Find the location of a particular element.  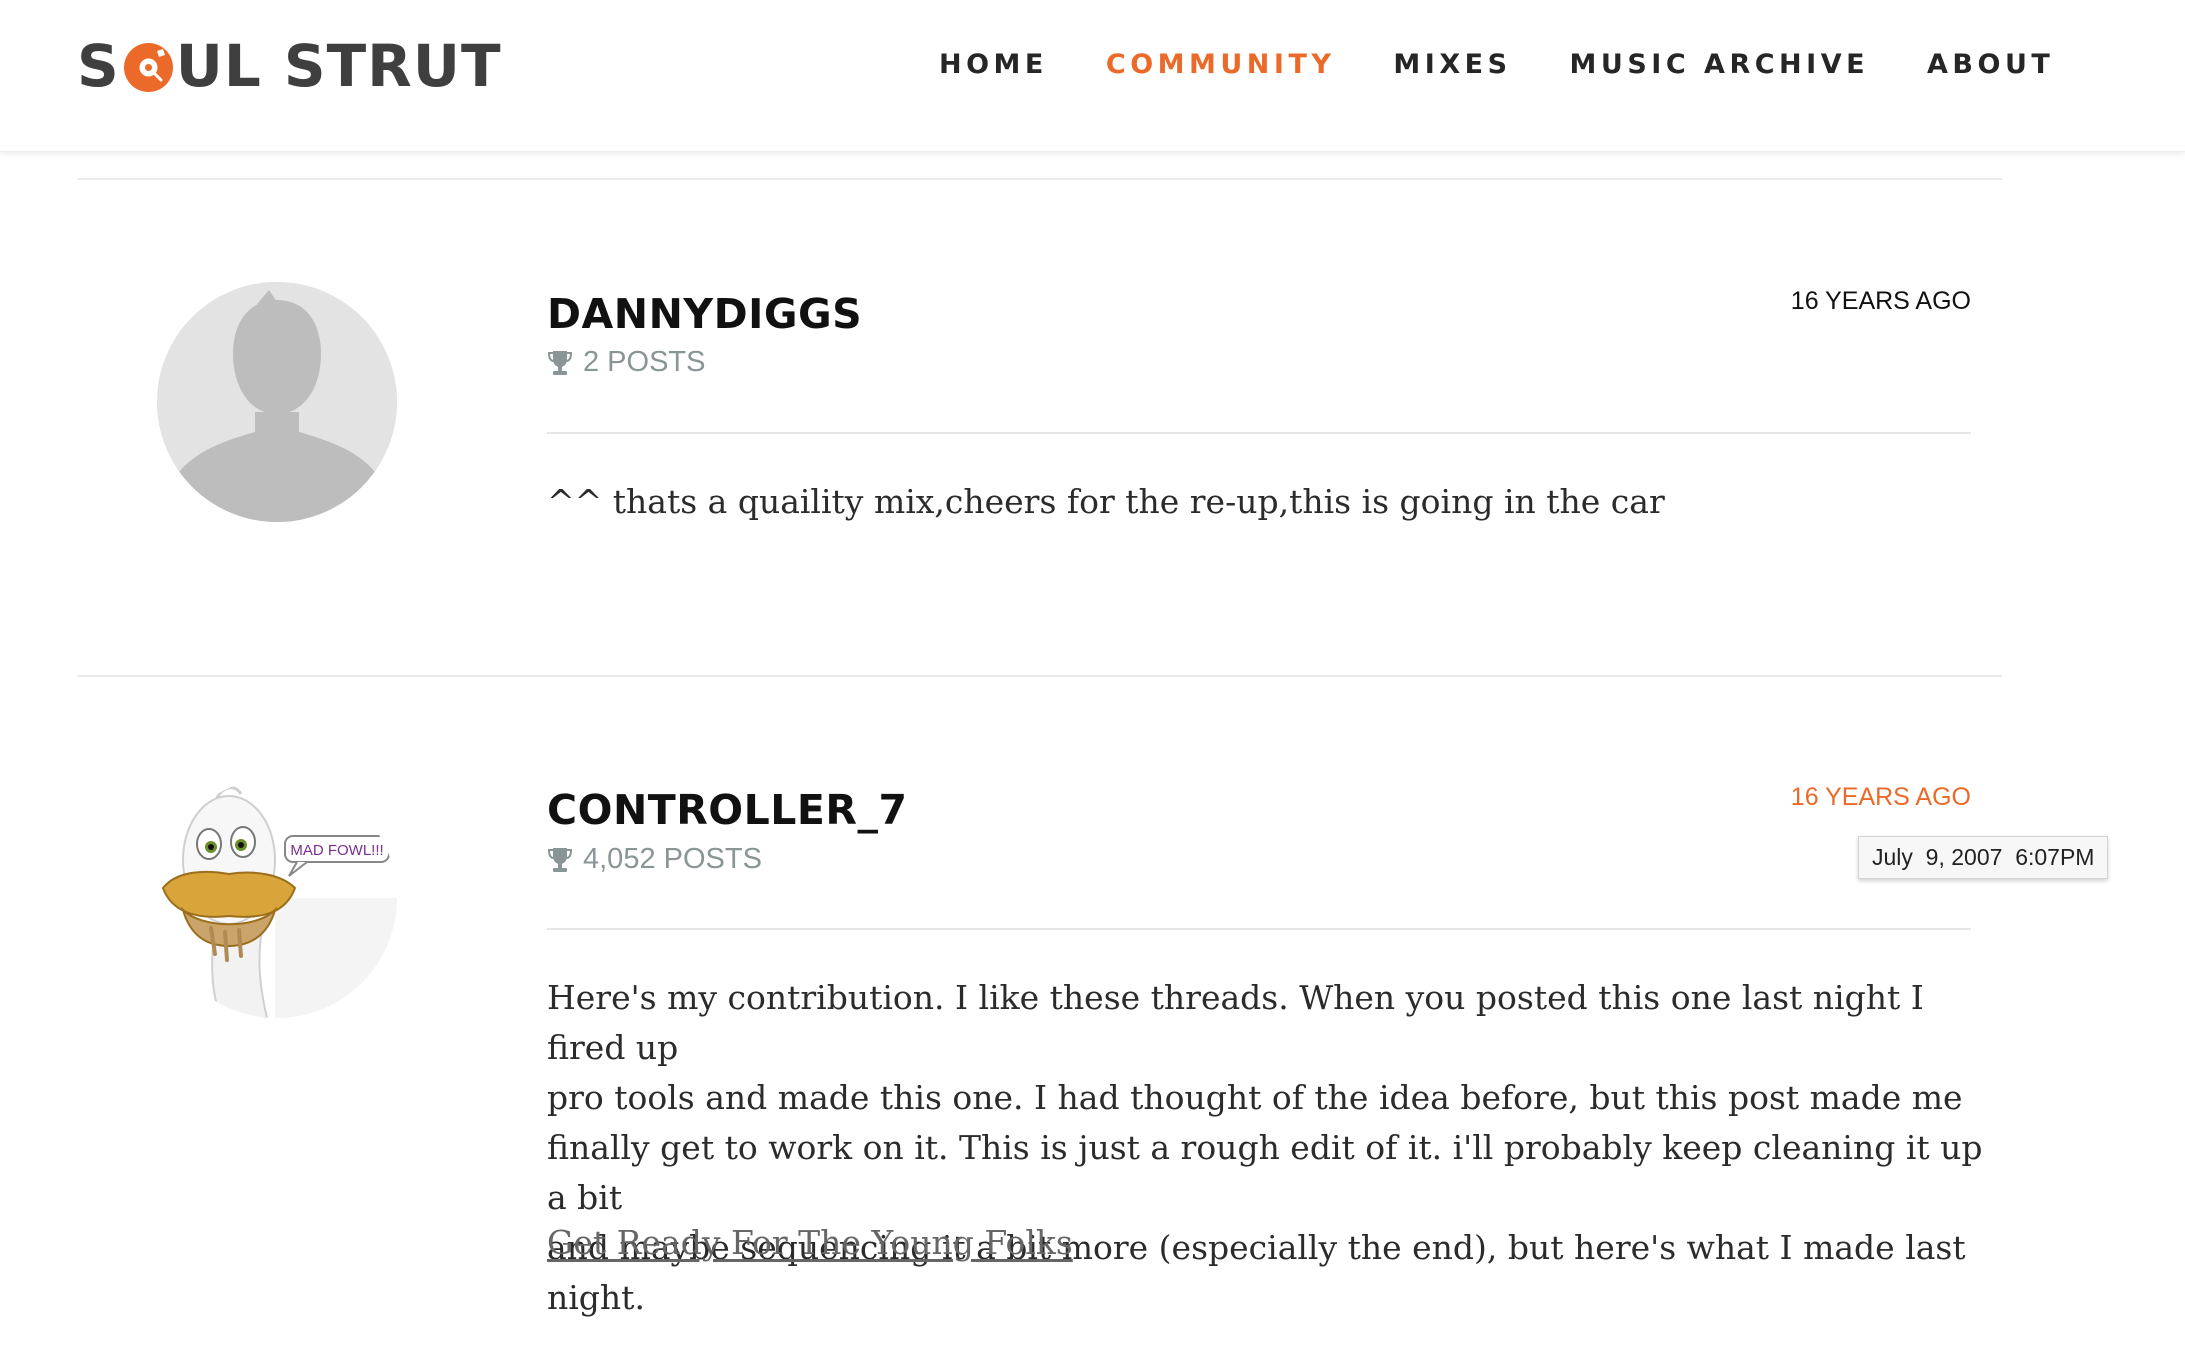

logo-letters-ul: UL is located at coordinates (218, 66).